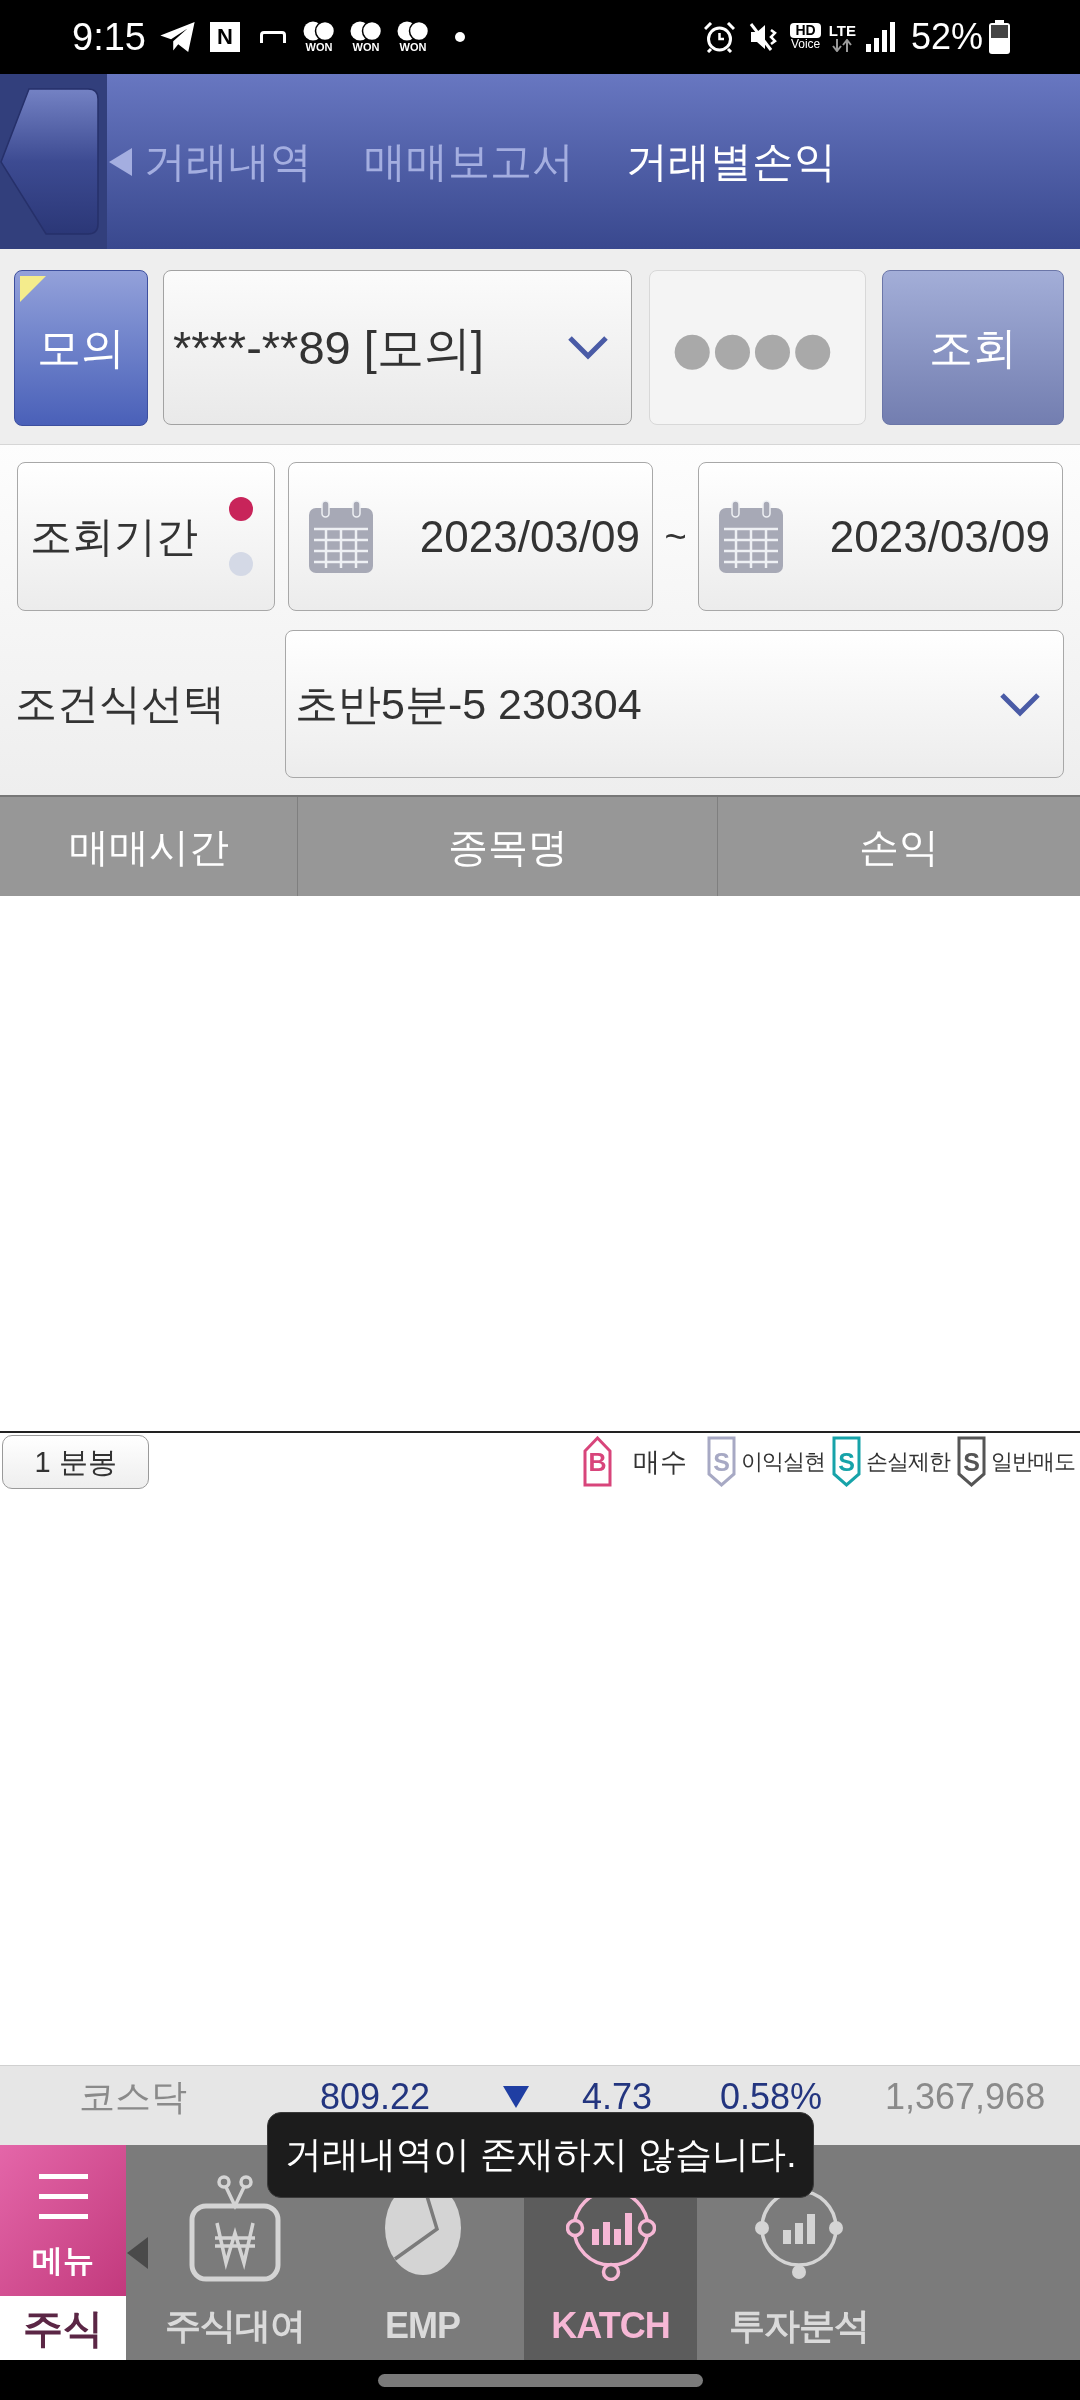 This screenshot has width=1080, height=2400. Describe the element at coordinates (49, 161) in the screenshot. I see `back-tab-icon` at that location.